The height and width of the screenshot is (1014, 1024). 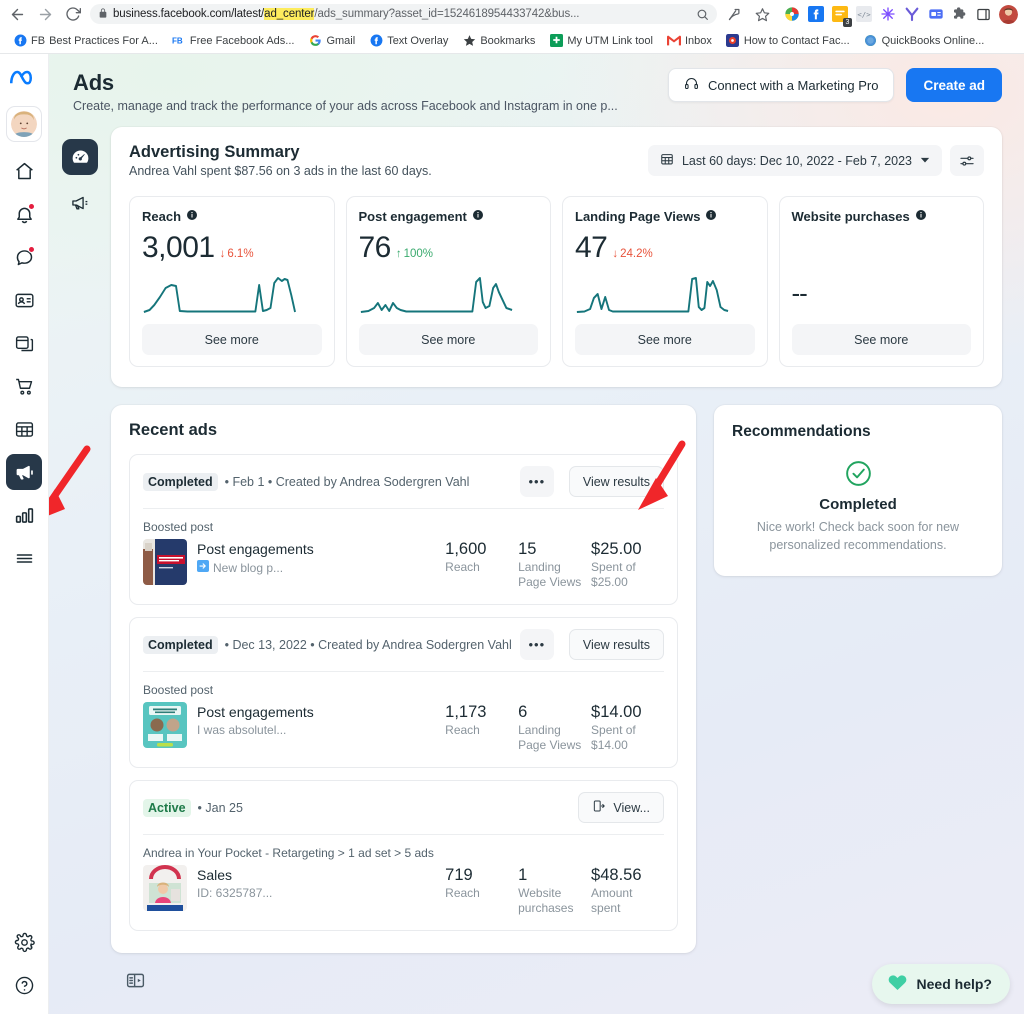 I want to click on browser-profile-avatar, so click(x=1008, y=14).